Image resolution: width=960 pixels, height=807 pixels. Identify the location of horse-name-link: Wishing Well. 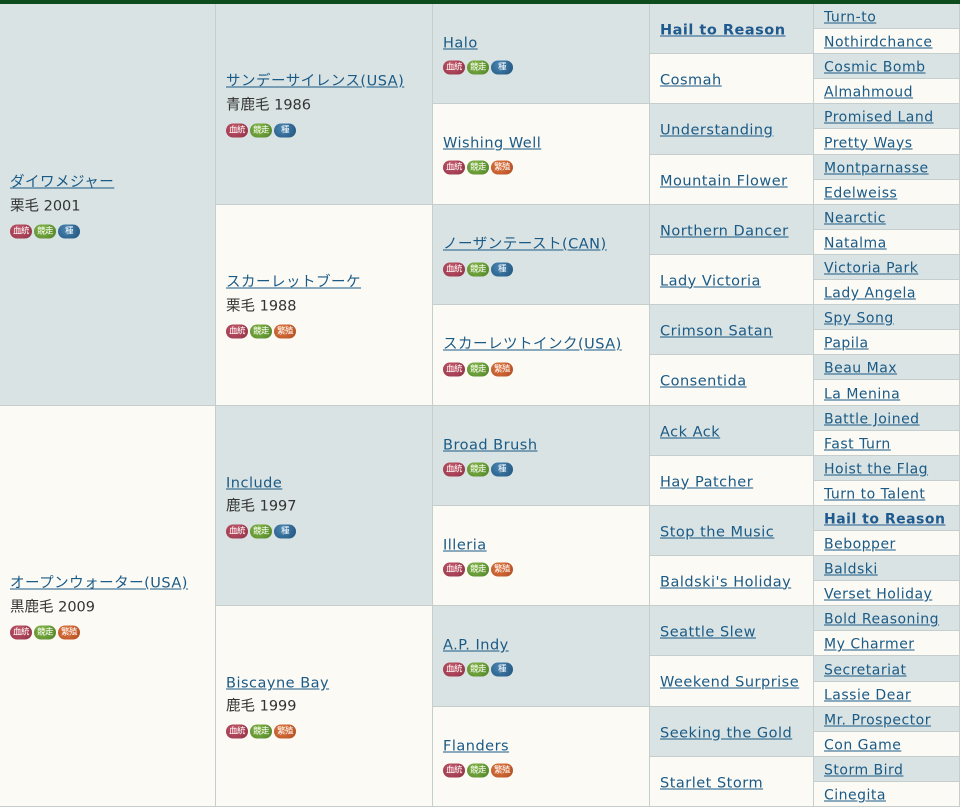
(492, 144).